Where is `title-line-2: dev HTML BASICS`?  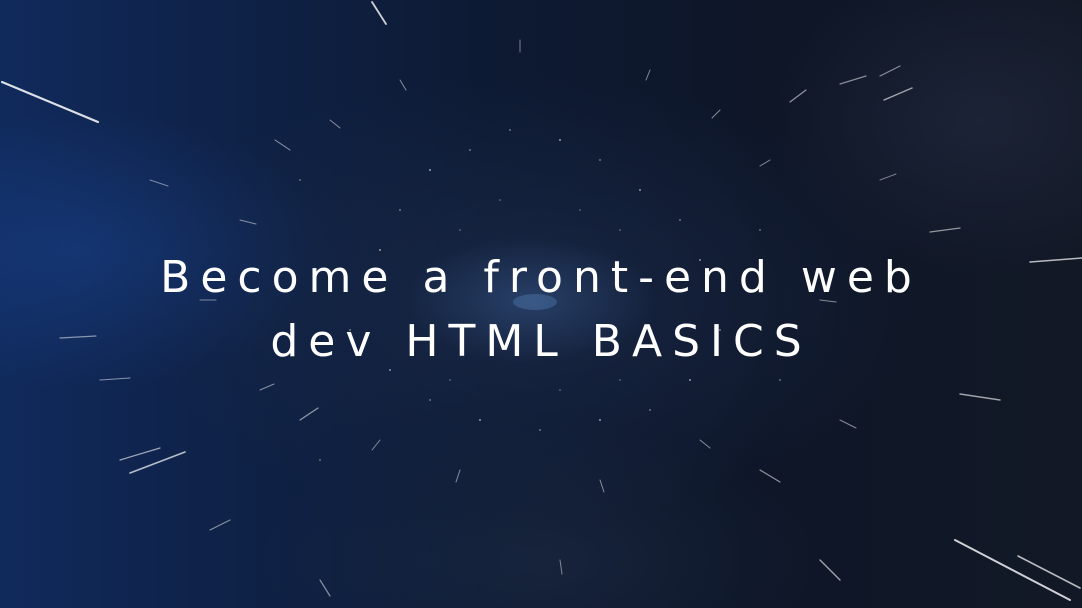
title-line-2: dev HTML BASICS is located at coordinates (541, 341).